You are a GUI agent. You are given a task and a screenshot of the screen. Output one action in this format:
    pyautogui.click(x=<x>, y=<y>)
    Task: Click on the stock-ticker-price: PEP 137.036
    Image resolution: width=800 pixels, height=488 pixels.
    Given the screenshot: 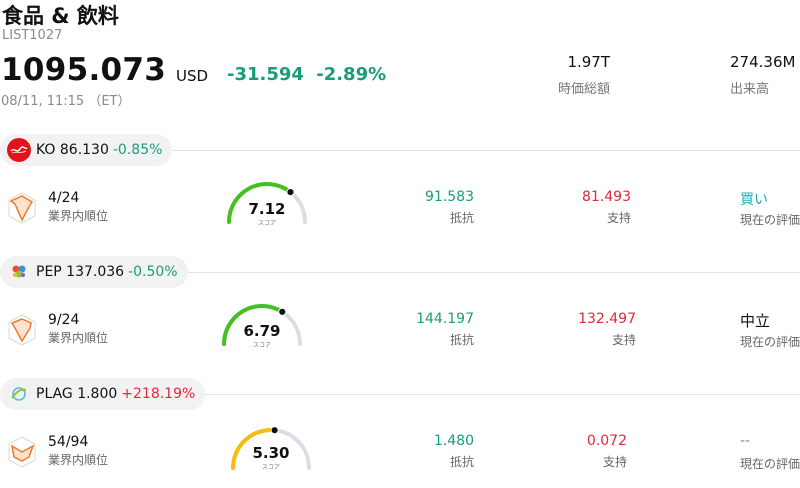 What is the action you would take?
    pyautogui.click(x=80, y=272)
    